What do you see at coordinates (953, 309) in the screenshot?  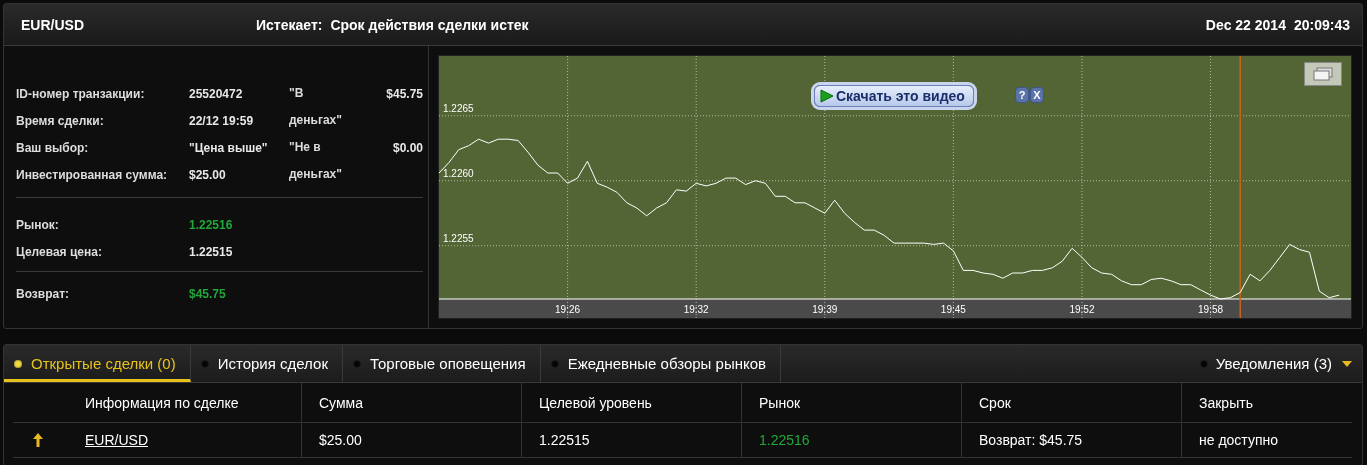 I see `x-tick-label: 19:45` at bounding box center [953, 309].